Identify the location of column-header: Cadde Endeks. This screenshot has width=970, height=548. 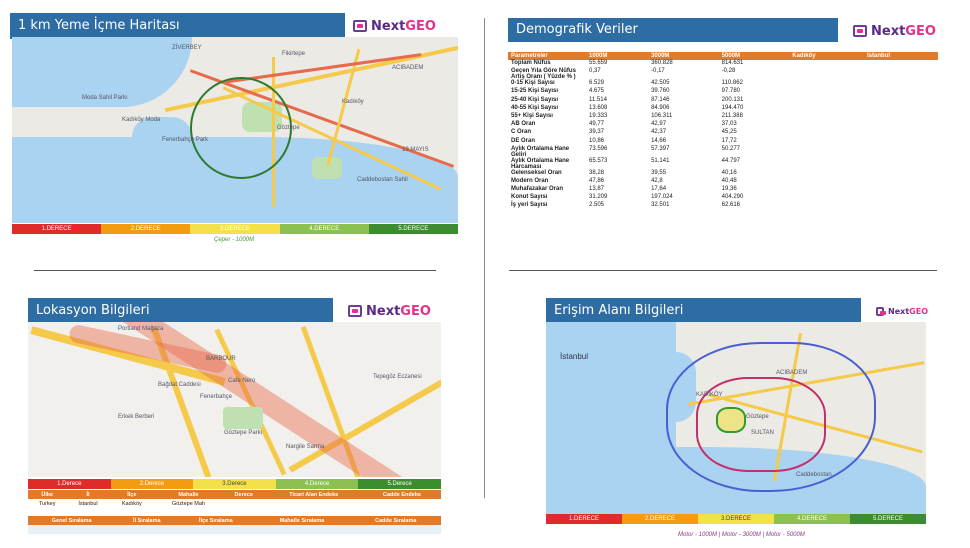
(401, 494).